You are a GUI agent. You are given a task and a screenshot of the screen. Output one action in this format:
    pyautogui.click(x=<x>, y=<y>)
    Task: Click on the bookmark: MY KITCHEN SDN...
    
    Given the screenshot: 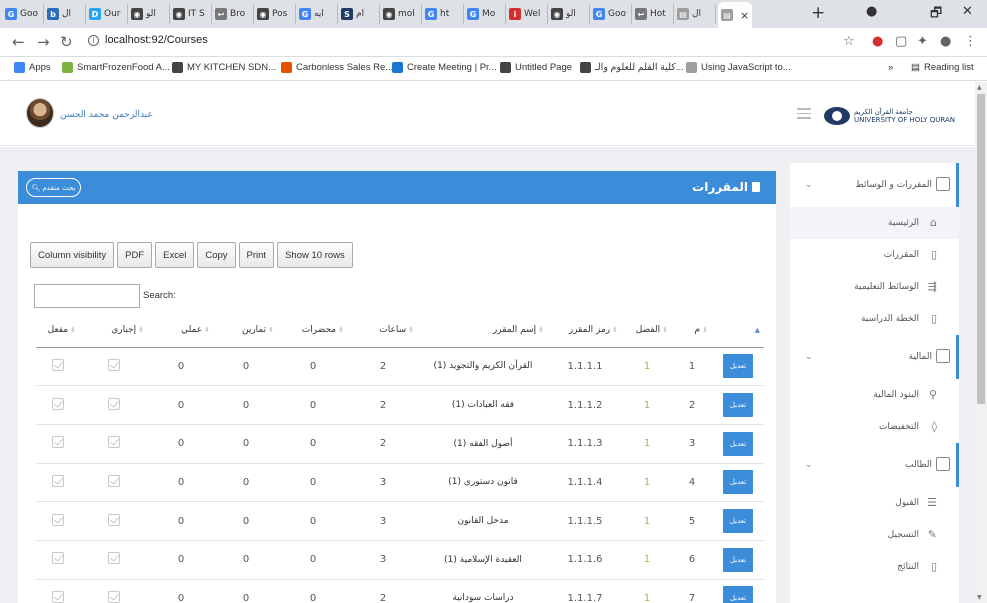 What is the action you would take?
    pyautogui.click(x=224, y=67)
    